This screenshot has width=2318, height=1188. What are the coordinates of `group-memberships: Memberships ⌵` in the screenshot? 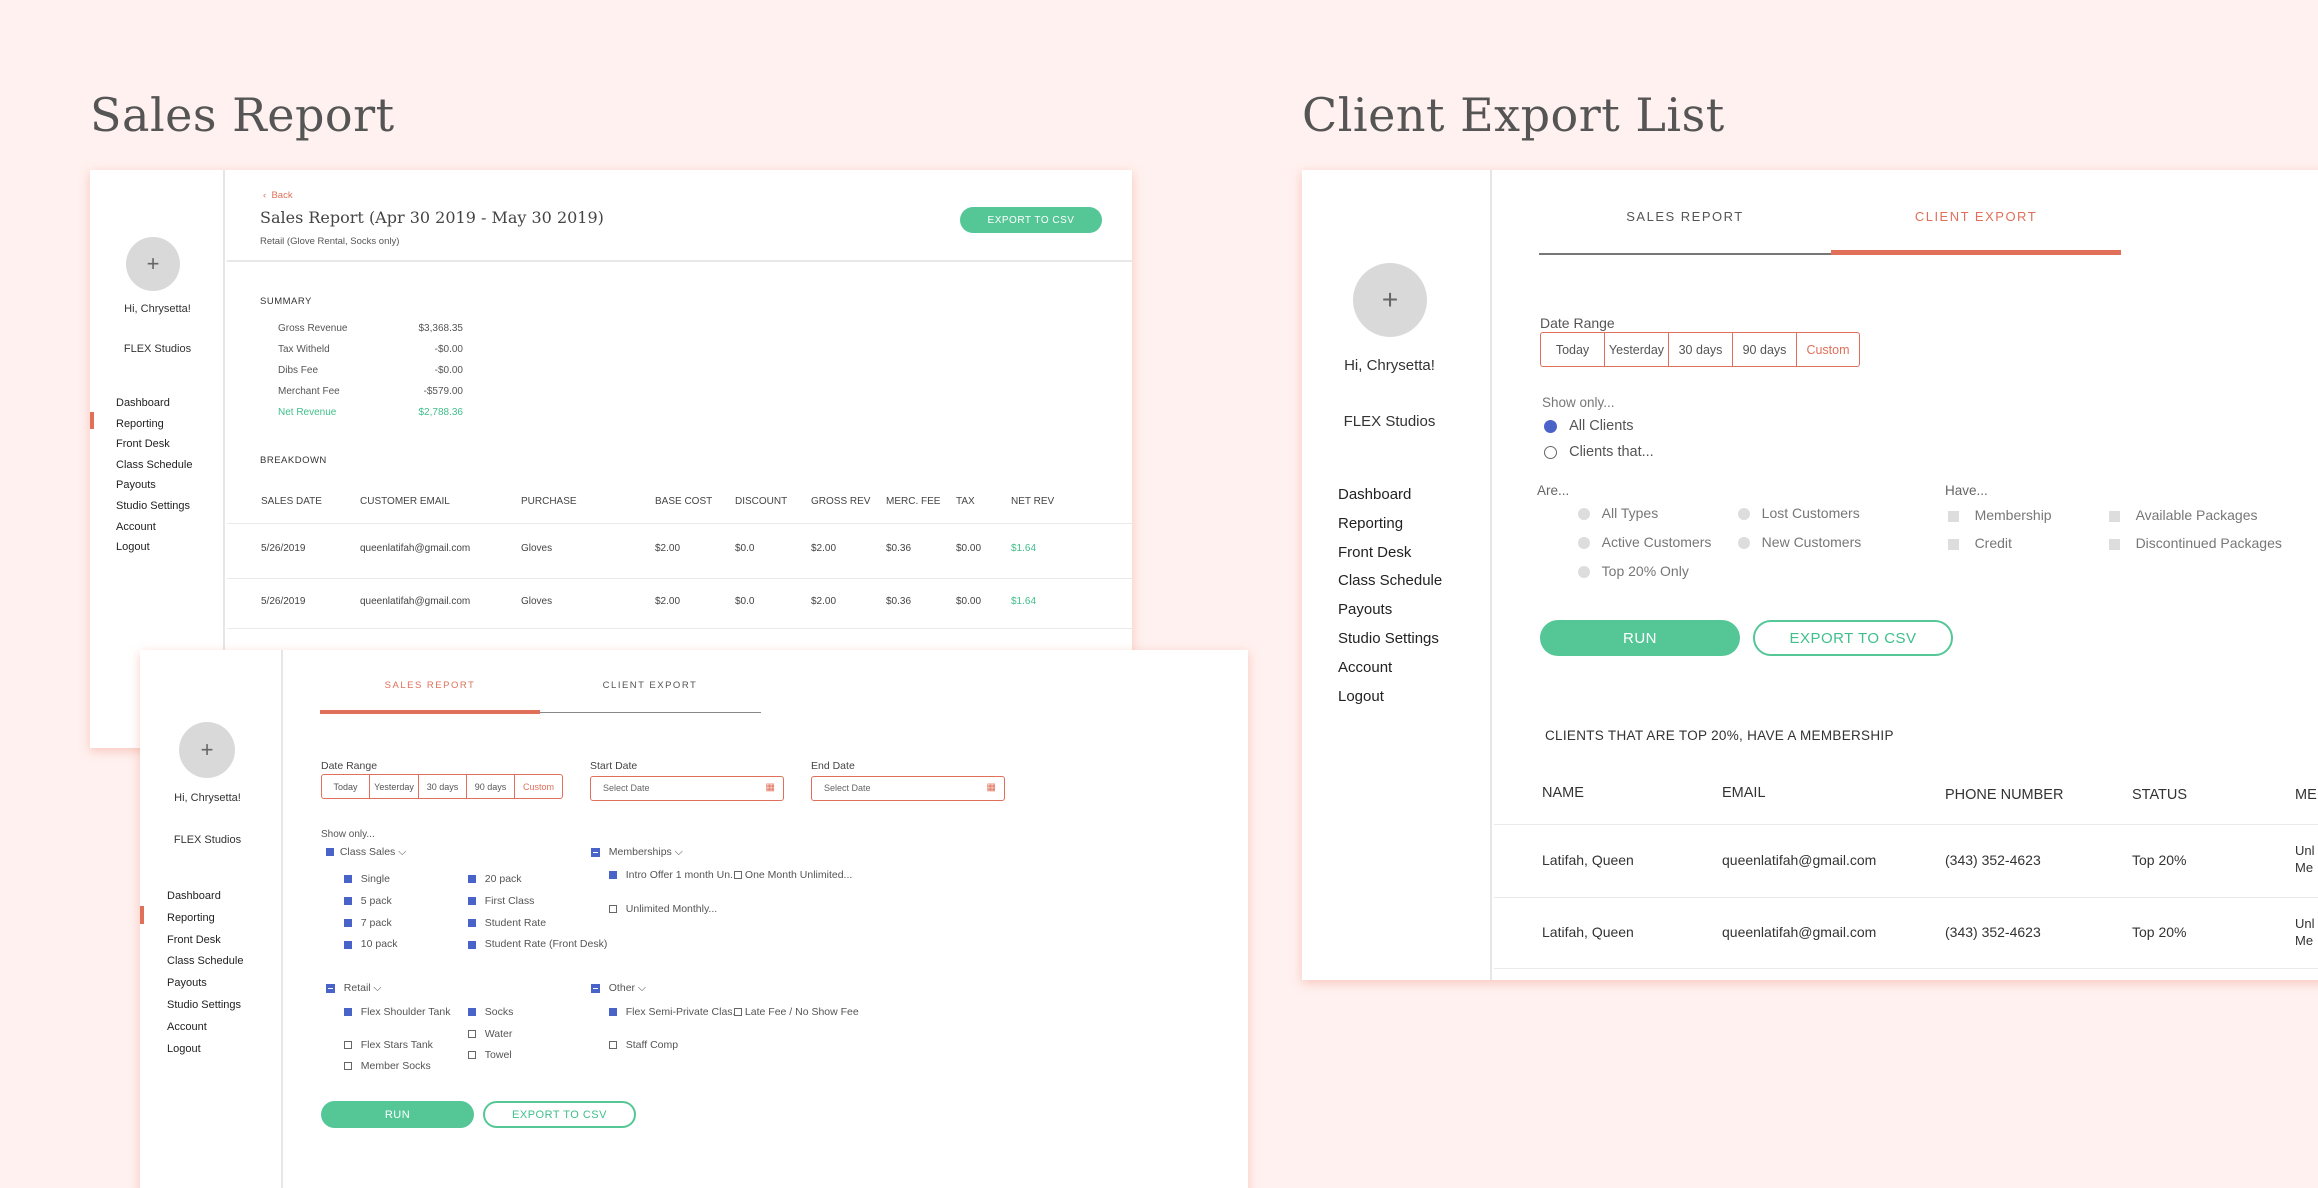 It's located at (637, 852).